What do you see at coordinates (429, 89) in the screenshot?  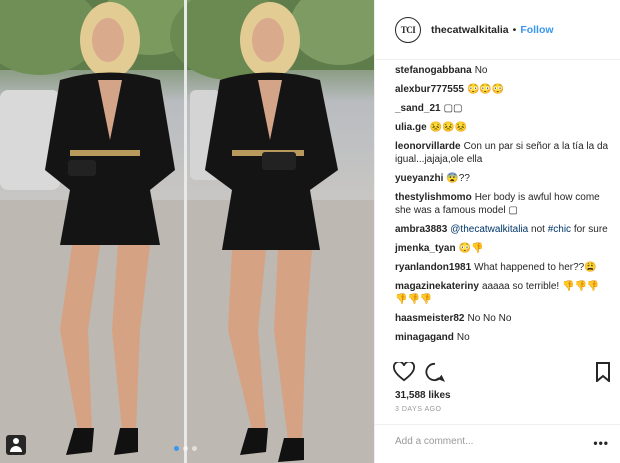 I see `comment-username: alexbur777555` at bounding box center [429, 89].